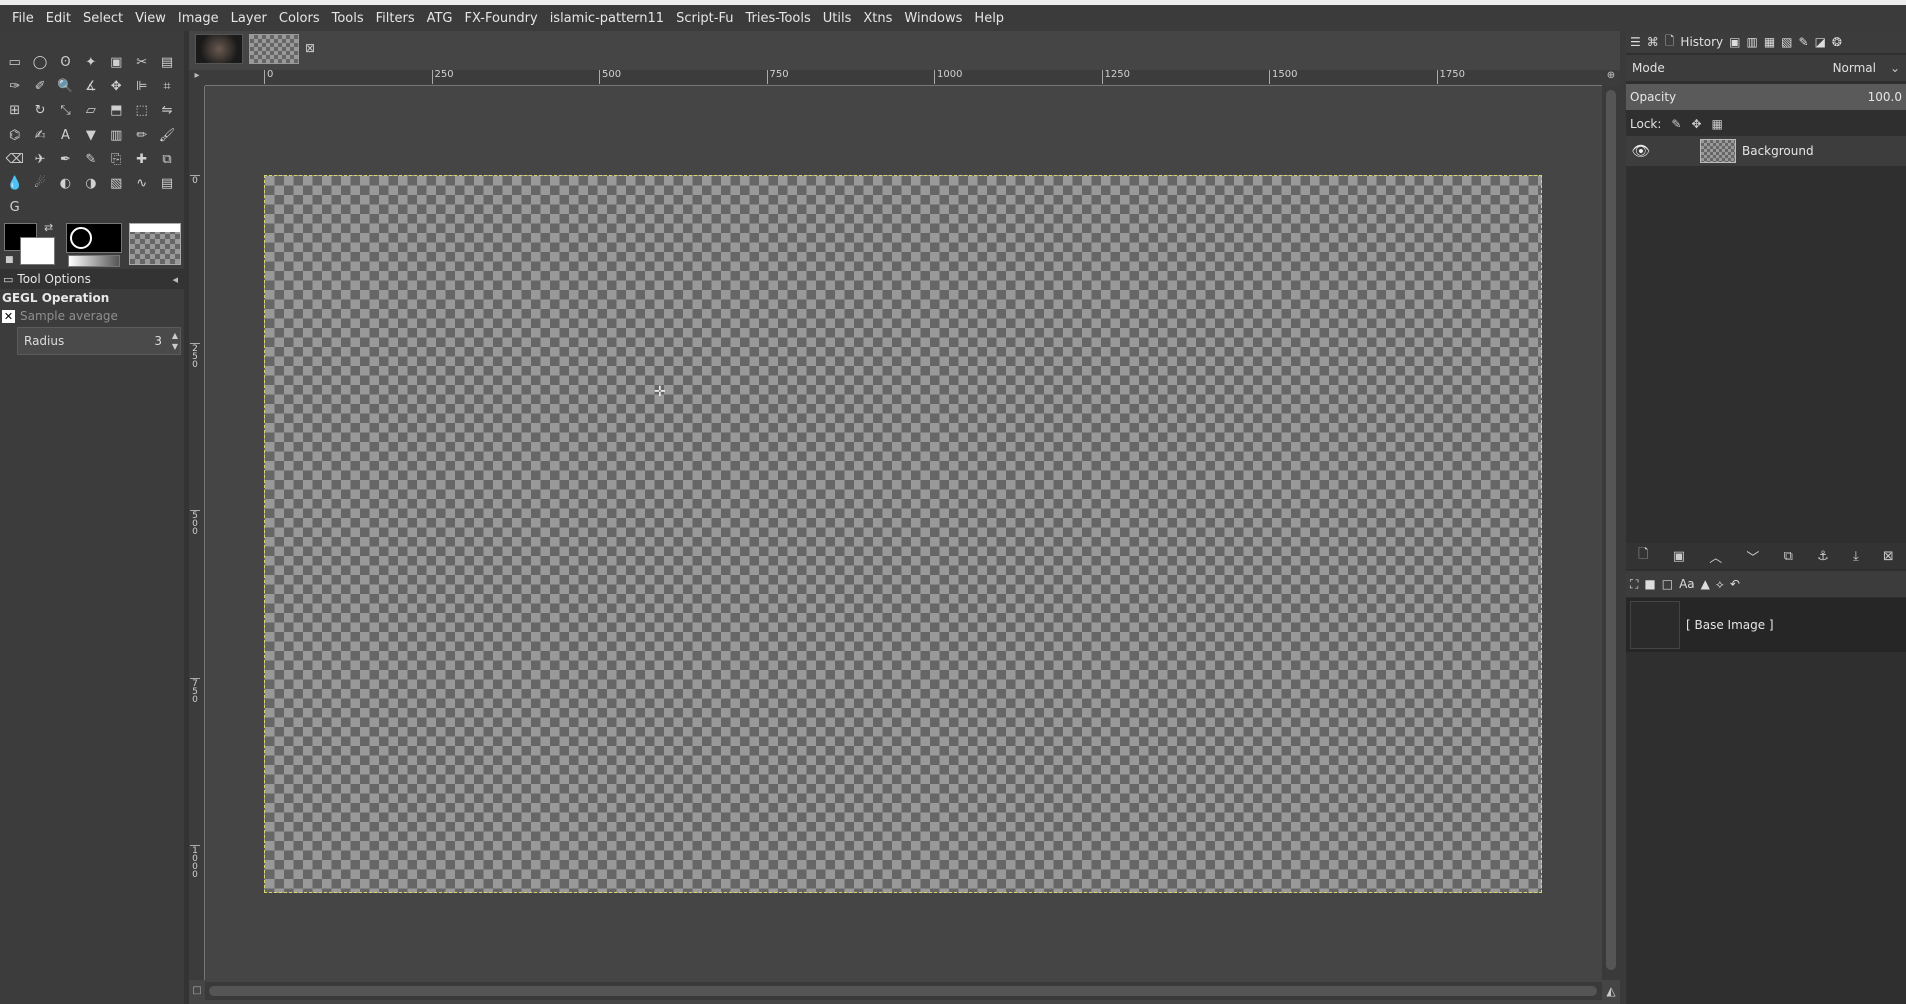  Describe the element at coordinates (90, 111) in the screenshot. I see `shear-icon: ▱` at that location.